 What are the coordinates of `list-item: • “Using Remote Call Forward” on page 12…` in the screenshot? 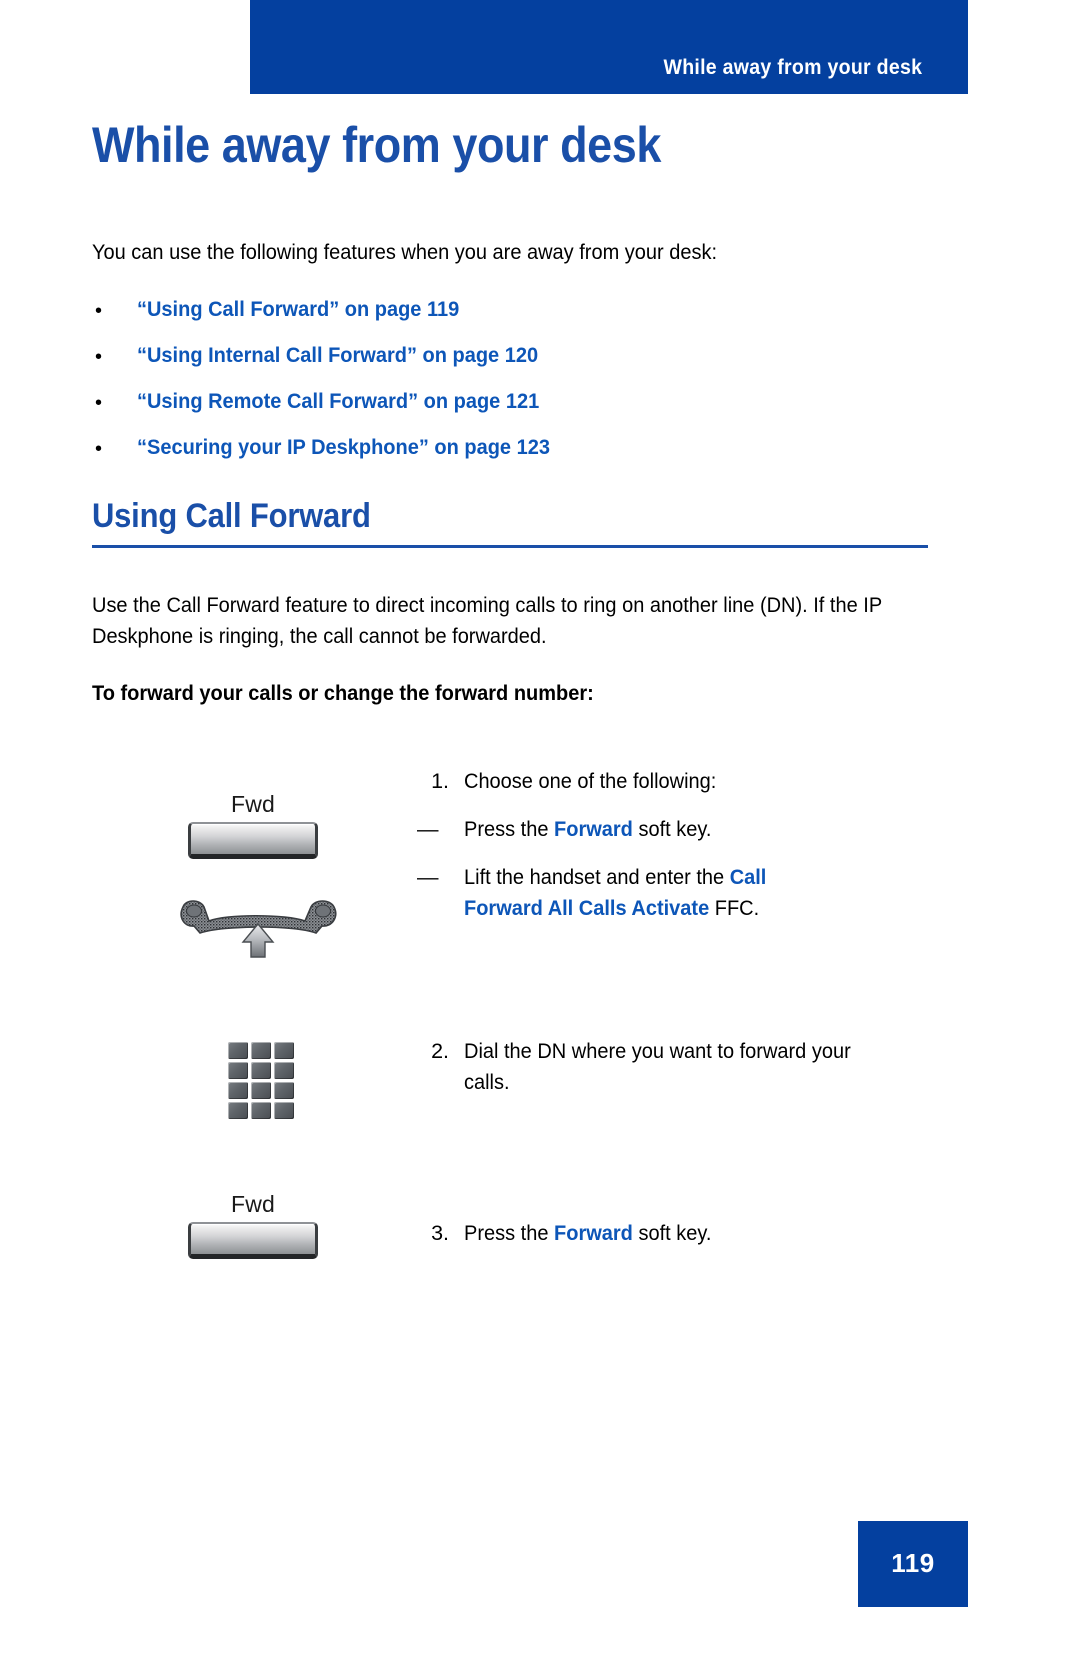 It's located at (532, 411).